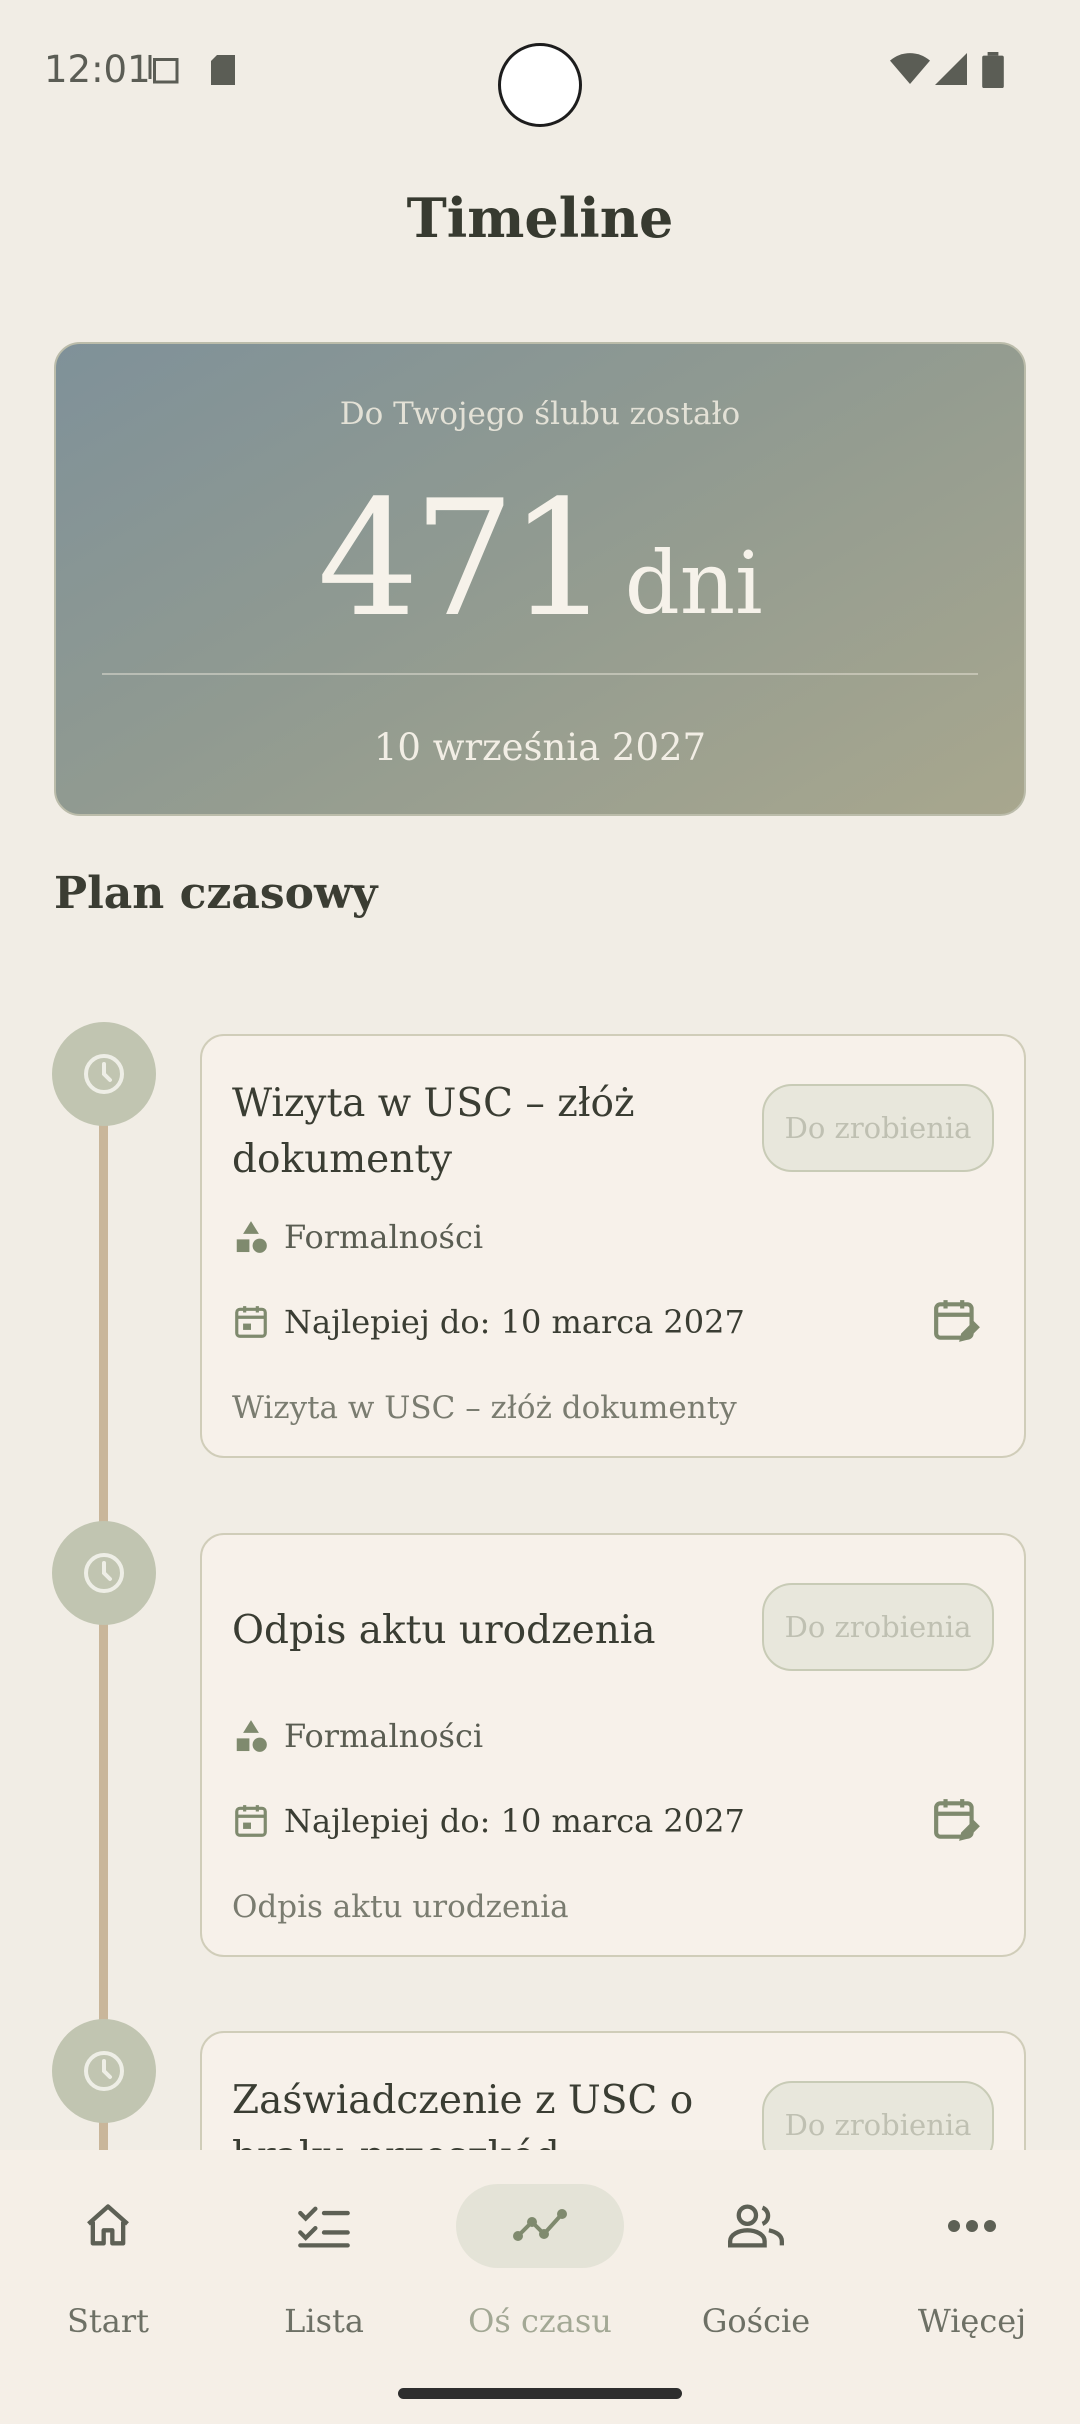 This screenshot has width=1080, height=2424. Describe the element at coordinates (540, 747) in the screenshot. I see `wedding-date: 10 września 2027` at that location.